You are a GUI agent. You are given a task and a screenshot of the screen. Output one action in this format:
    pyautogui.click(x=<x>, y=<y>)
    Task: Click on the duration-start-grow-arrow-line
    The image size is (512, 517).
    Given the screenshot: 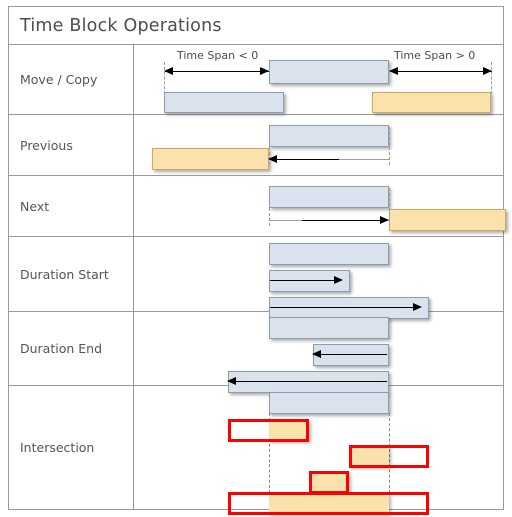 What is the action you would take?
    pyautogui.click(x=341, y=307)
    